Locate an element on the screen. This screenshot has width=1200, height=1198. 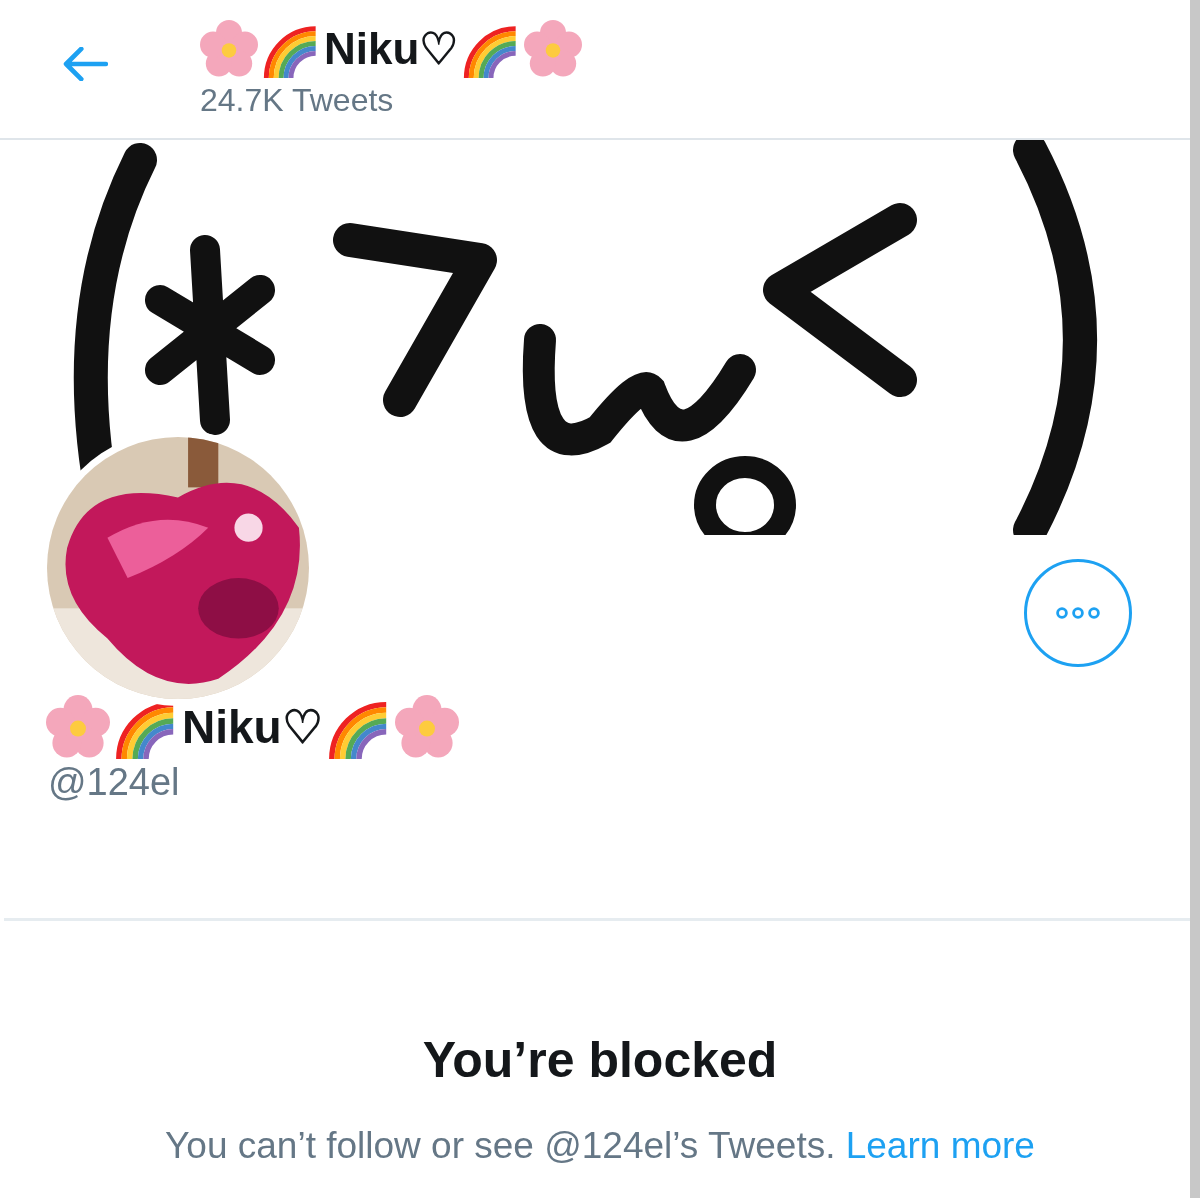
blocked-title: You’re blocked is located at coordinates (600, 1060).